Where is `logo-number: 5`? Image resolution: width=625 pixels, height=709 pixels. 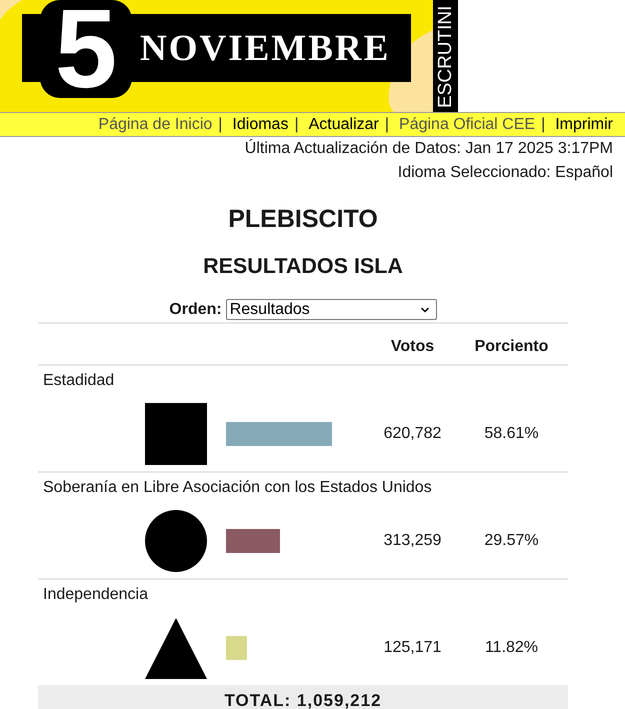
logo-number: 5 is located at coordinates (86, 49).